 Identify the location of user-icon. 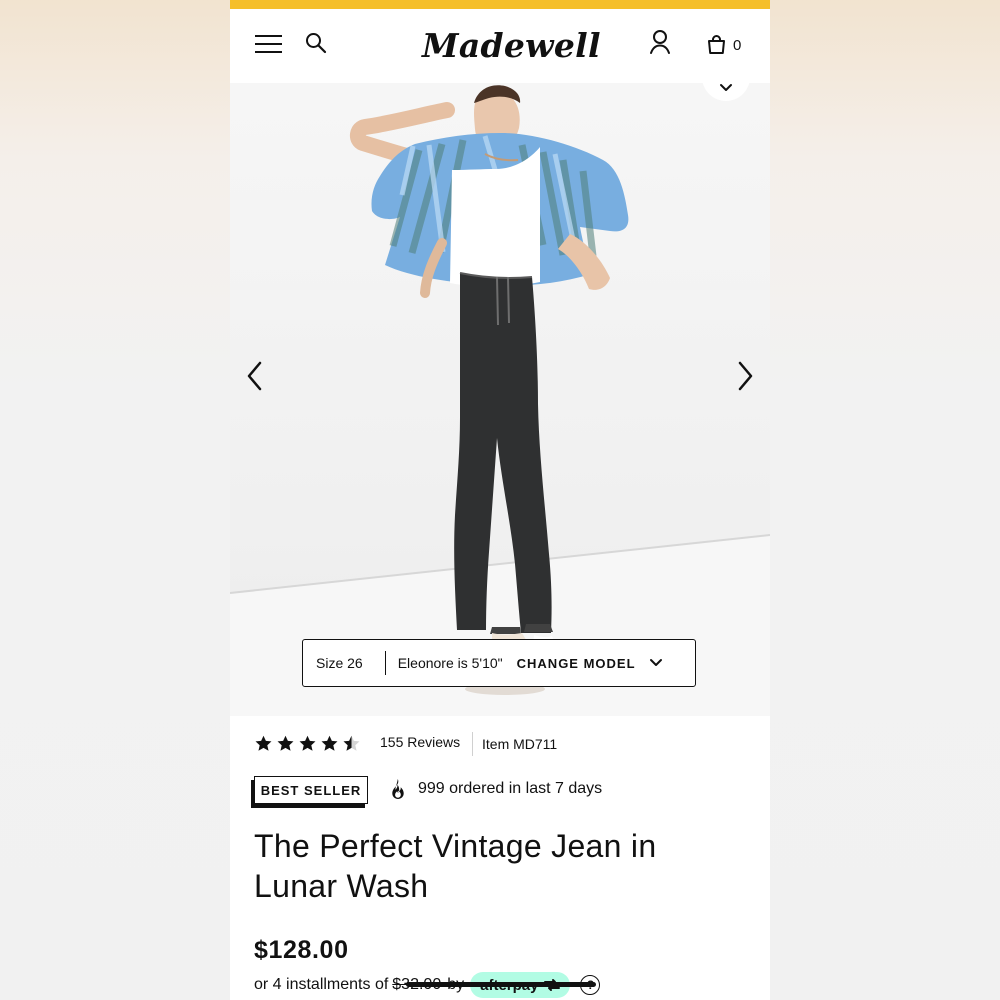
(660, 42).